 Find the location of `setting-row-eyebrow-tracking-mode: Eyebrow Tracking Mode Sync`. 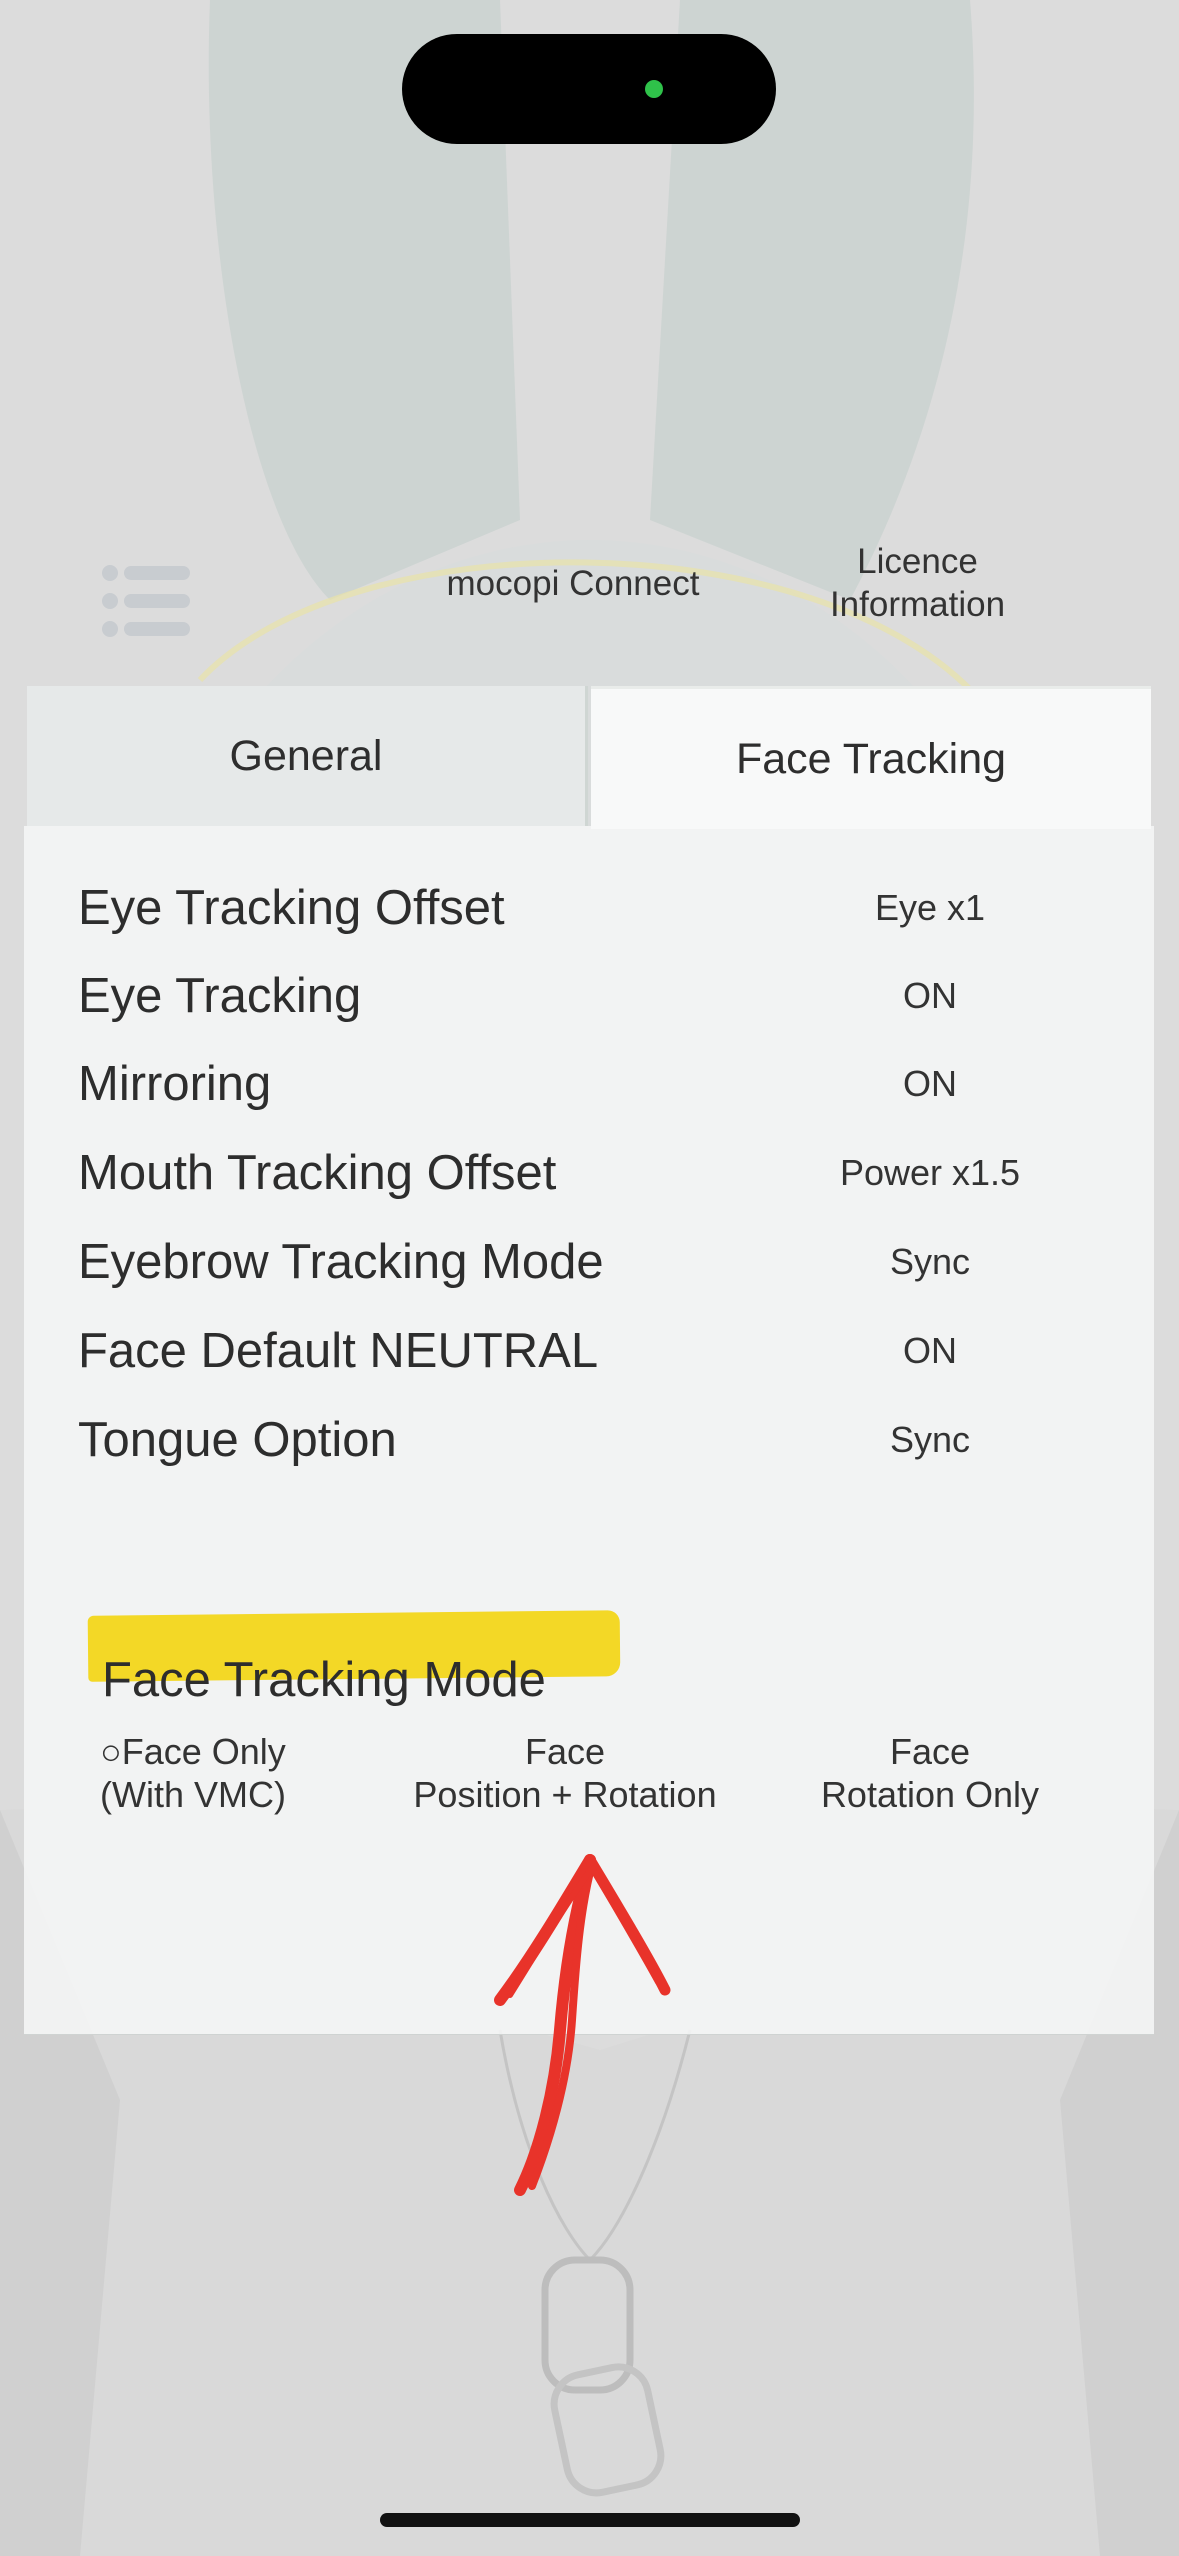

setting-row-eyebrow-tracking-mode: Eyebrow Tracking Mode Sync is located at coordinates (565, 1262).